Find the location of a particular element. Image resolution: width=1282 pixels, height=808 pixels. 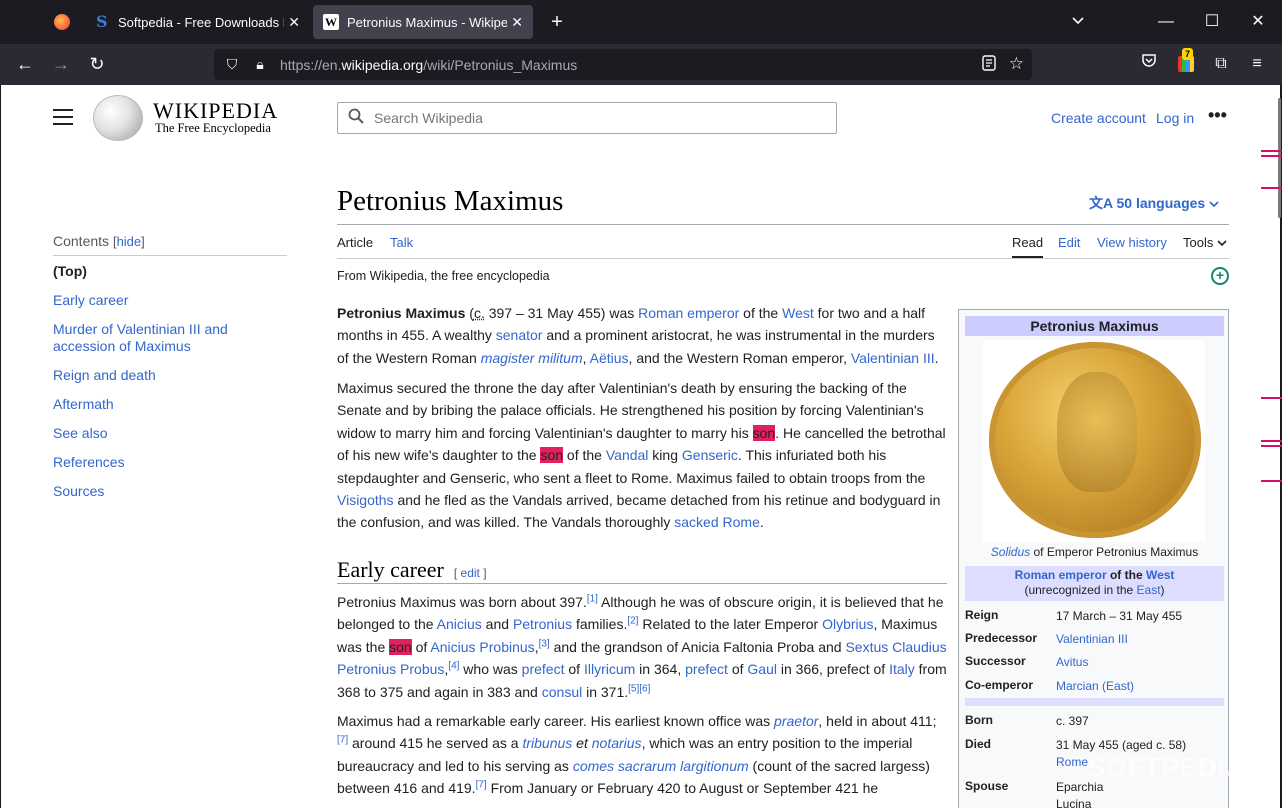

toc-title: Contents [hide] is located at coordinates (99, 241).